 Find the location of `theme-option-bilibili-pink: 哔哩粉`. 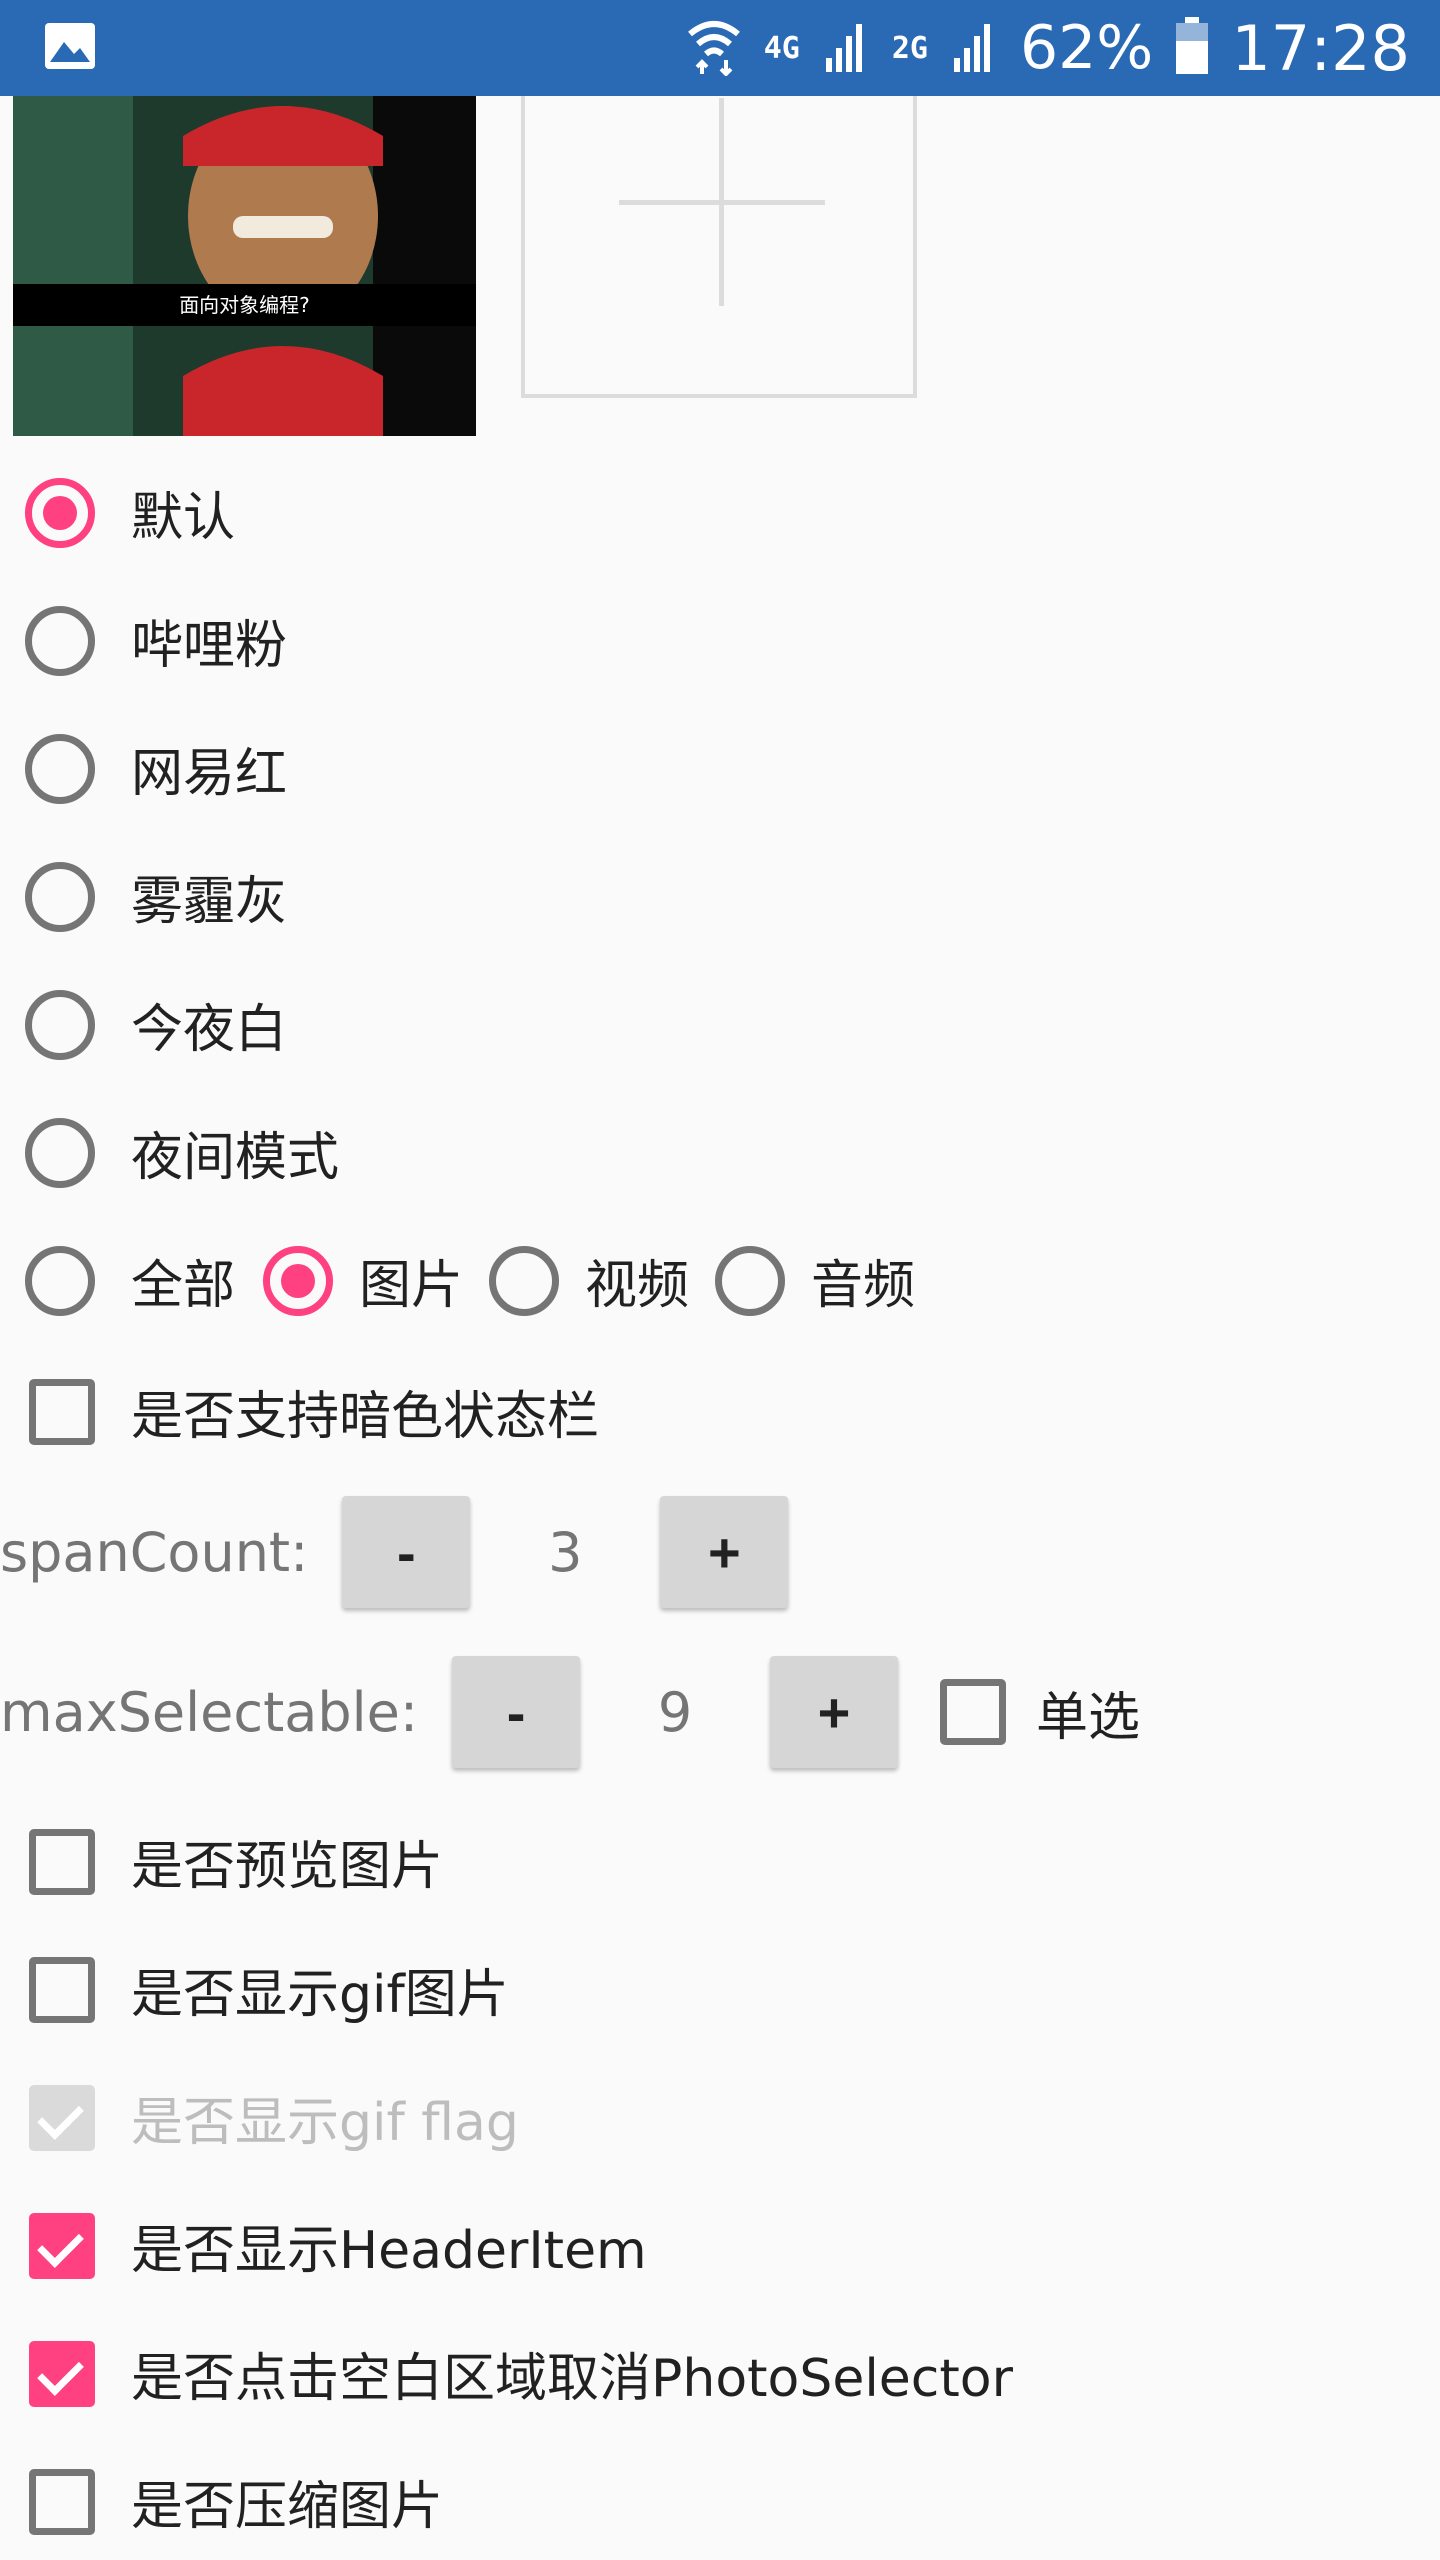

theme-option-bilibili-pink: 哔哩粉 is located at coordinates (156, 640).